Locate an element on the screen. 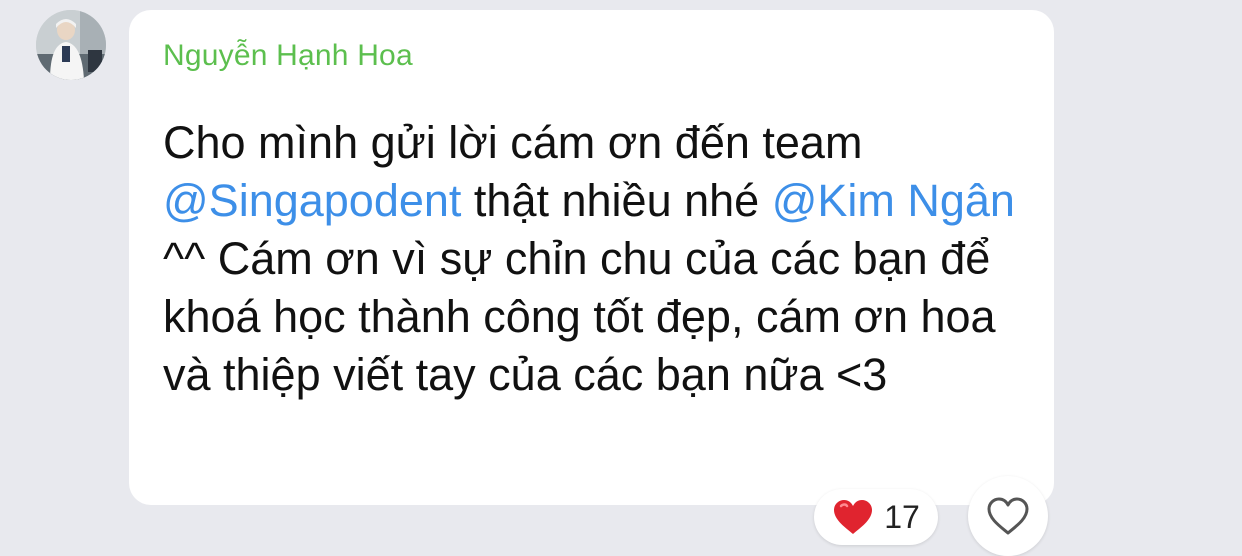 The height and width of the screenshot is (556, 1242). message-text-segment: Cho mình gửi lời cám ơn đến team is located at coordinates (513, 142).